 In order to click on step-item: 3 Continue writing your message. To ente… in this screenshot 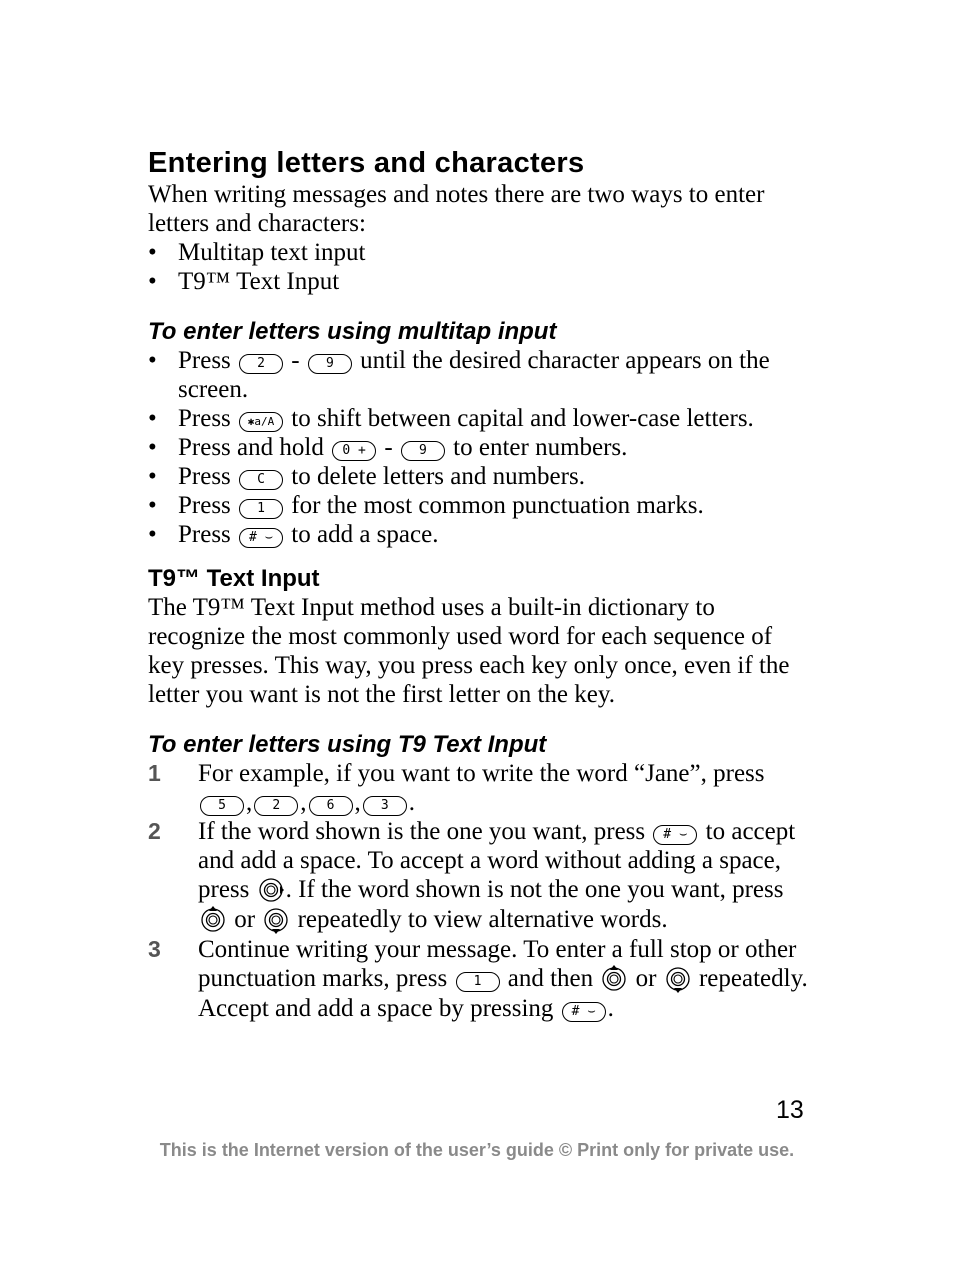, I will do `click(478, 979)`.